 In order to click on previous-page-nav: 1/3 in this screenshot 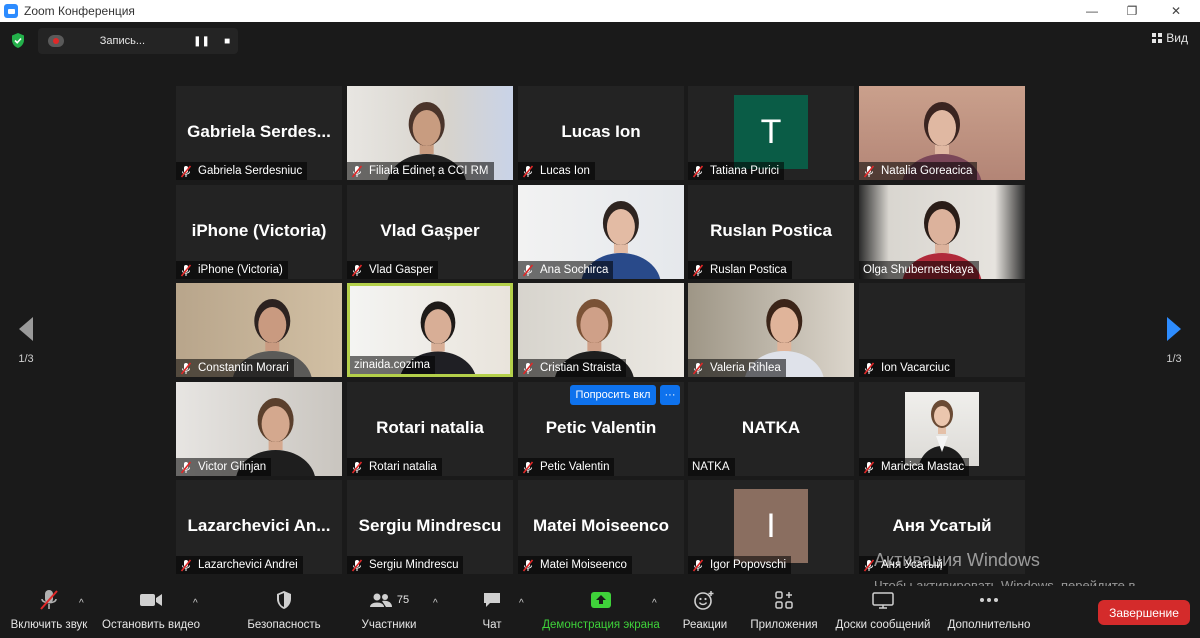, I will do `click(26, 340)`.